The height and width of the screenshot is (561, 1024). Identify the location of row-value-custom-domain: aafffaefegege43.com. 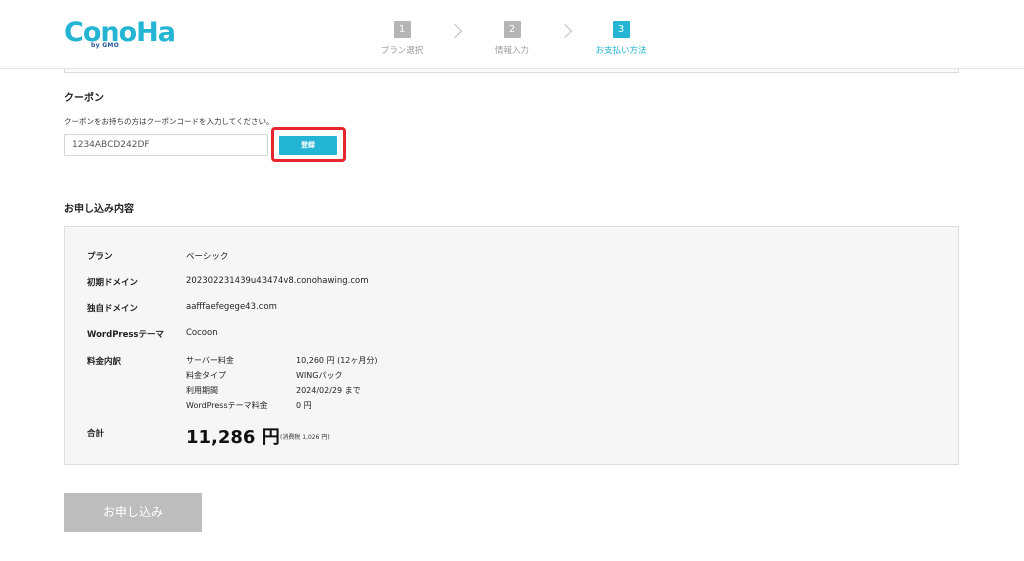
(231, 307).